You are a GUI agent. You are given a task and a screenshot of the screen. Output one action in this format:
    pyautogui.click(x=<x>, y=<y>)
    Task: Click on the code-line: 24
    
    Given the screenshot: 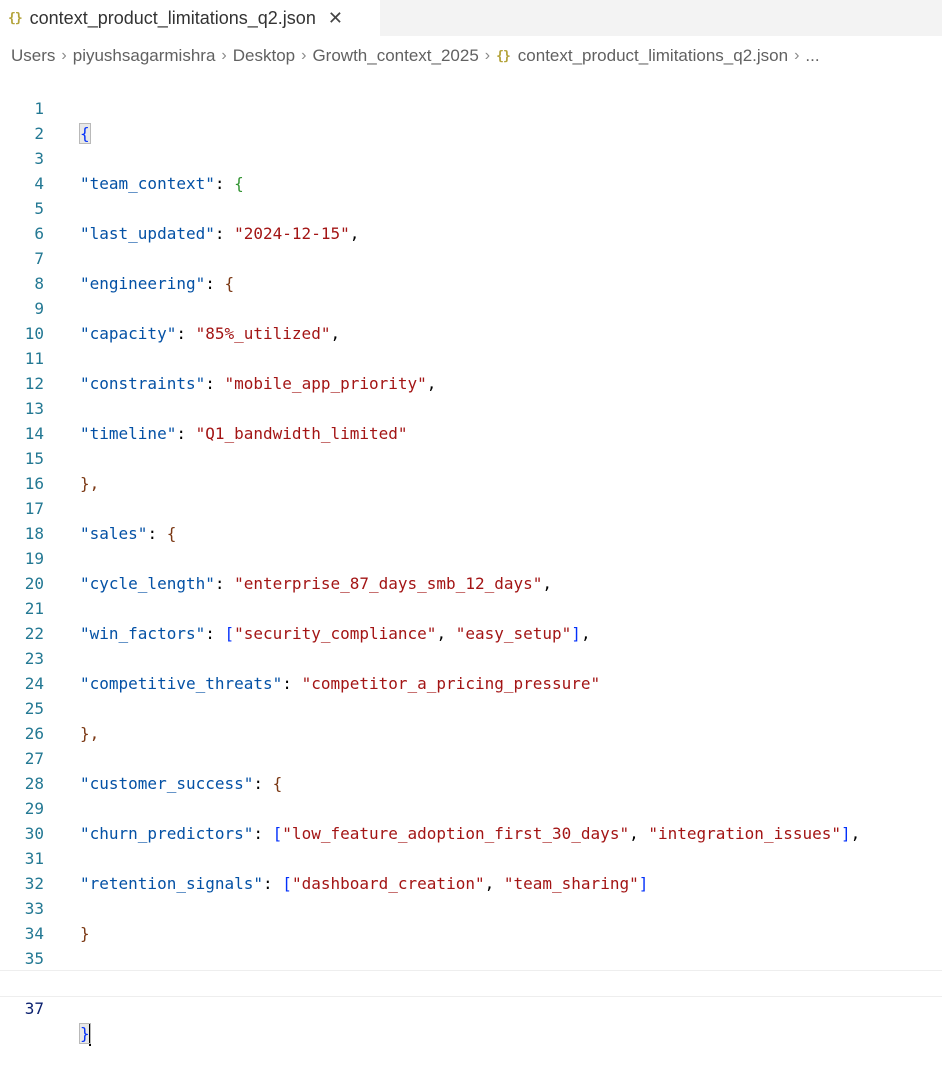 What is the action you would take?
    pyautogui.click(x=471, y=669)
    